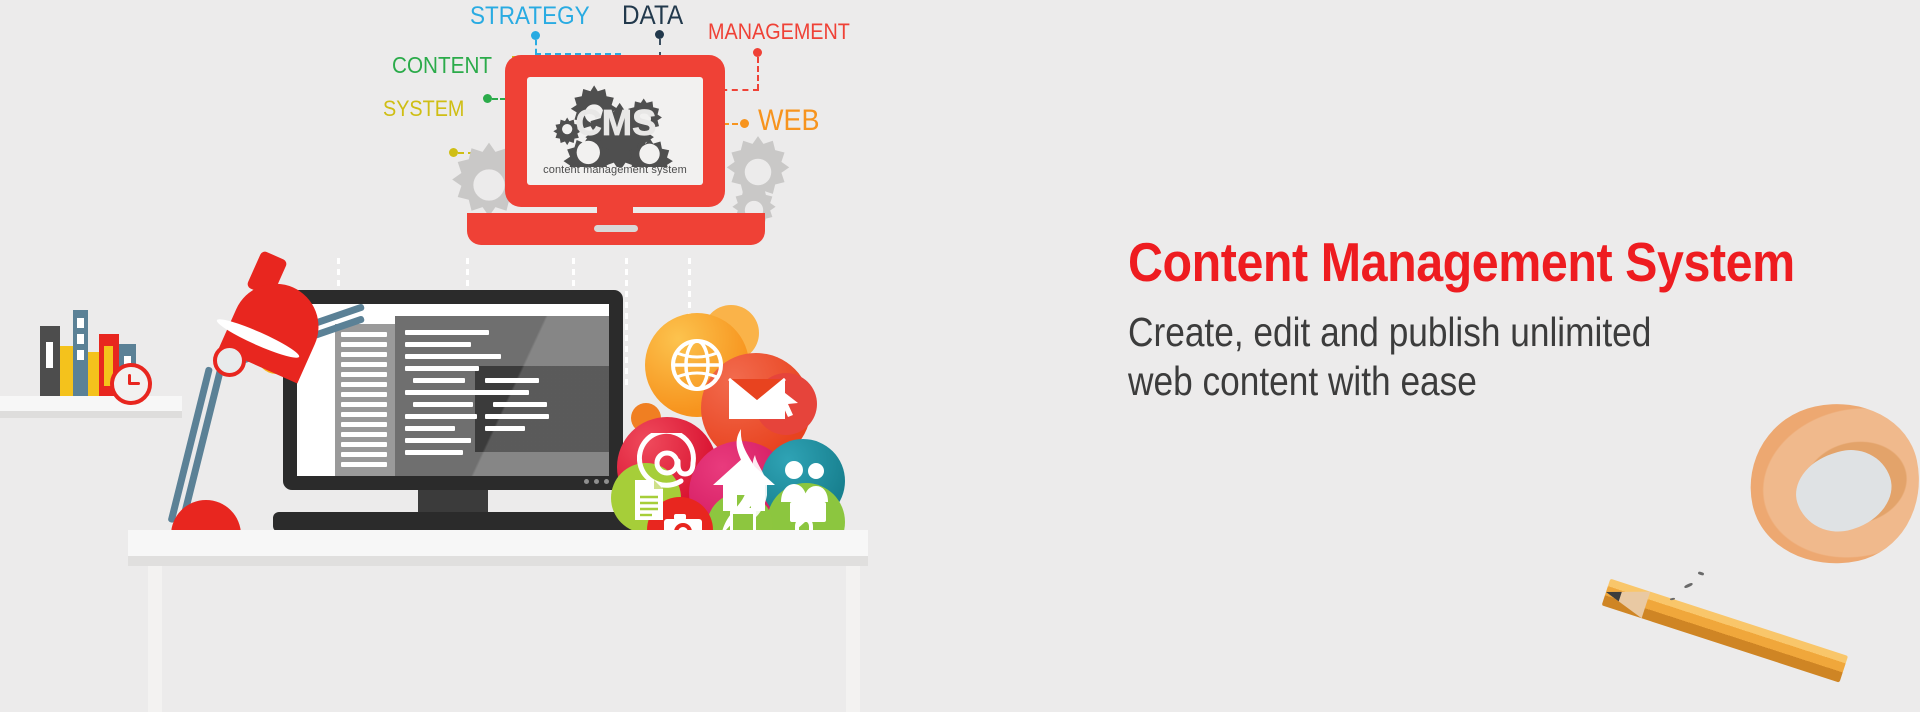  What do you see at coordinates (616, 122) in the screenshot?
I see `cms-acronym: CMS` at bounding box center [616, 122].